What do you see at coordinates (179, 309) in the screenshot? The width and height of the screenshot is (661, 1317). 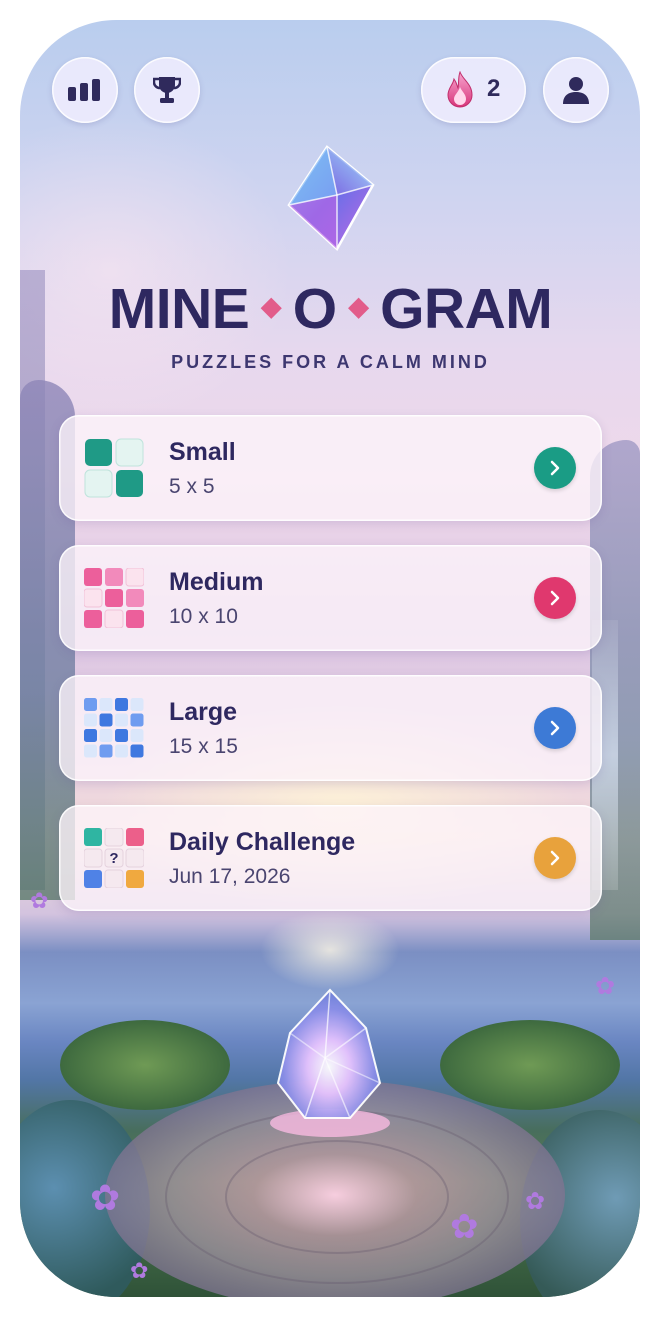 I see `app-title-part: MINE` at bounding box center [179, 309].